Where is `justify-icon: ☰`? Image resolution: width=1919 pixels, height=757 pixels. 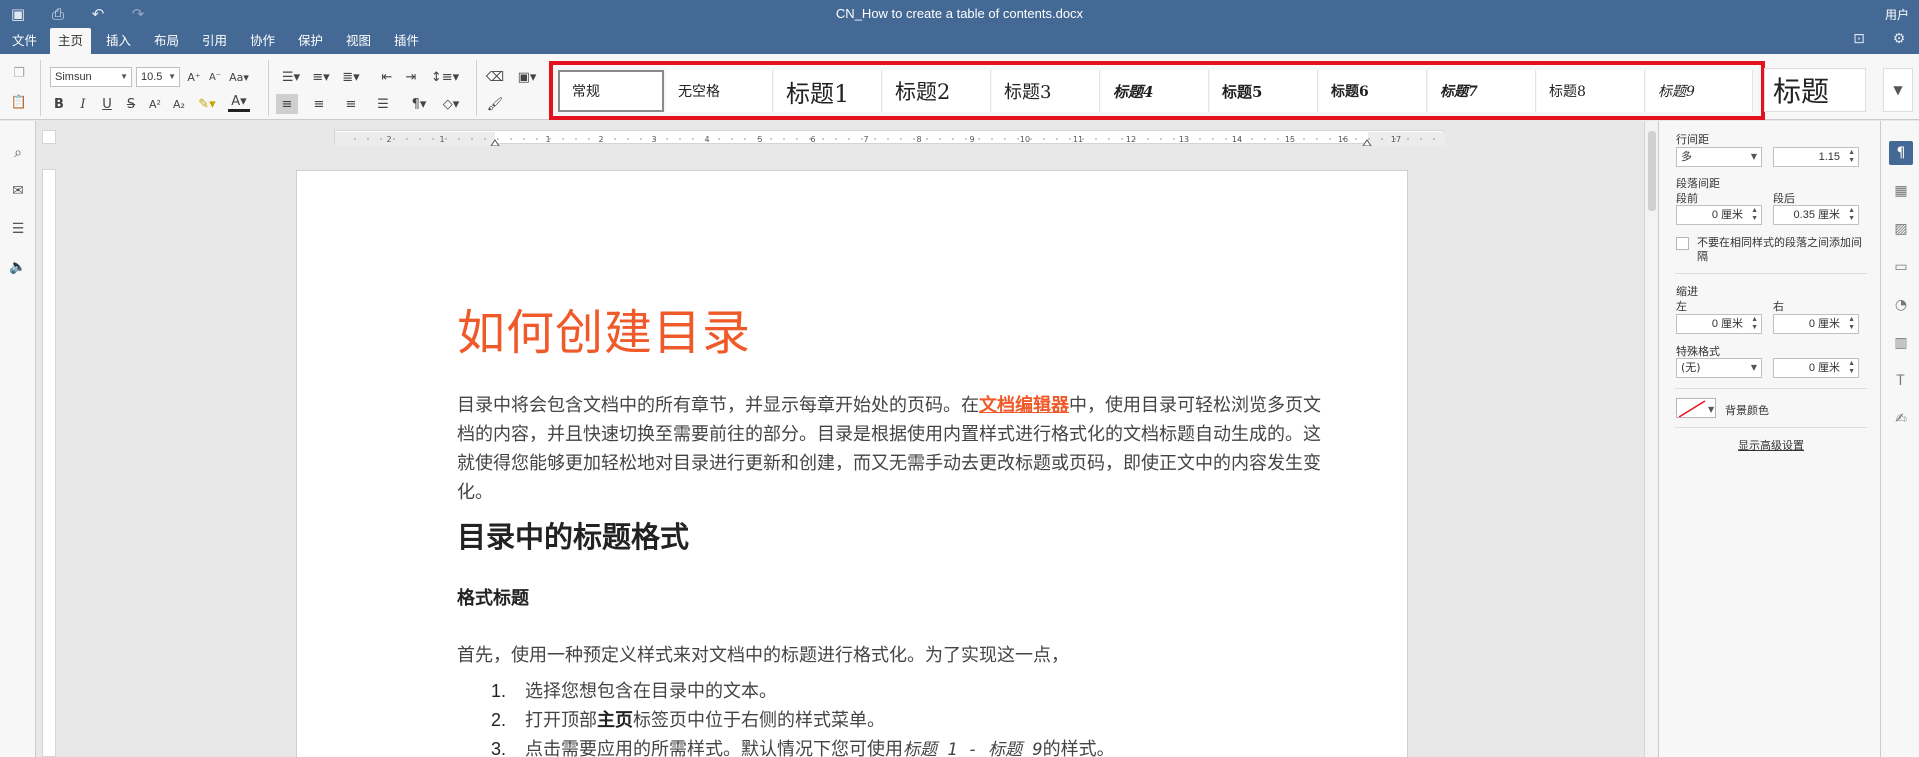 justify-icon: ☰ is located at coordinates (383, 104).